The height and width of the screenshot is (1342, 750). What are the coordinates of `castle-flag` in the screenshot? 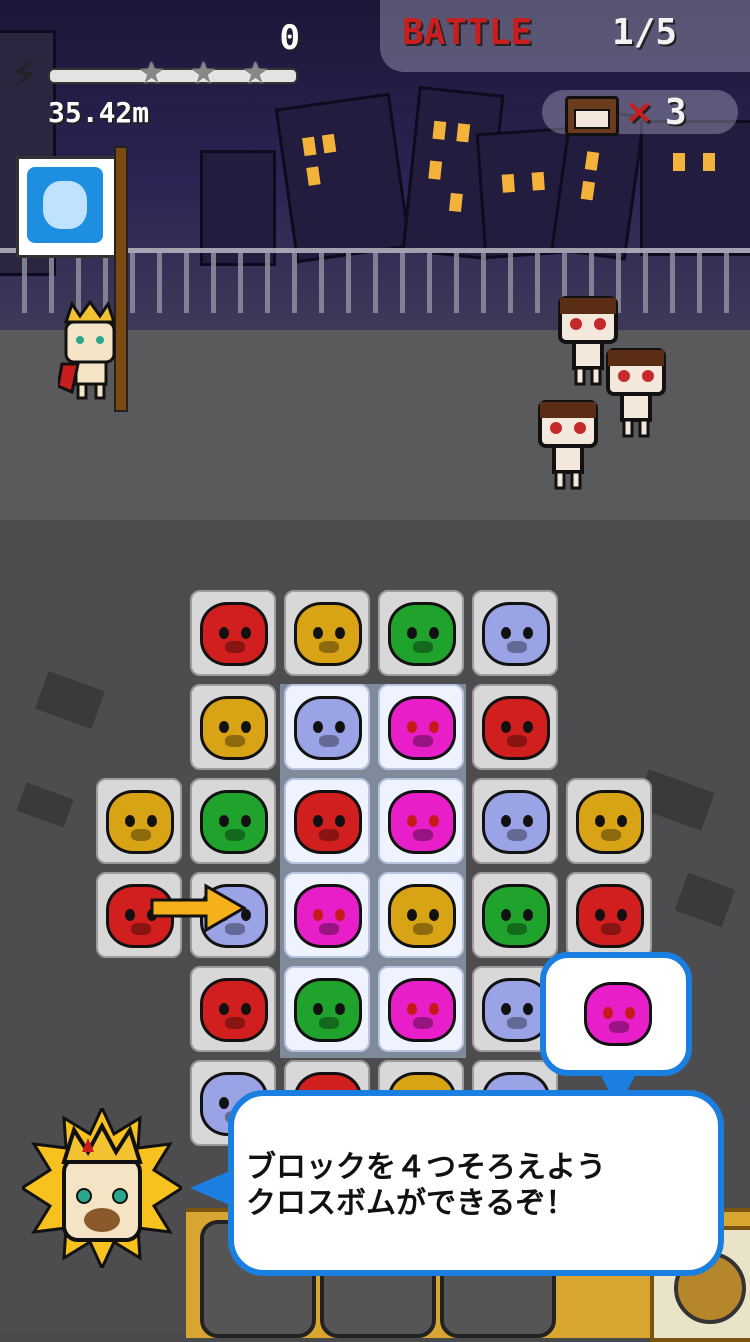 It's located at (68, 207).